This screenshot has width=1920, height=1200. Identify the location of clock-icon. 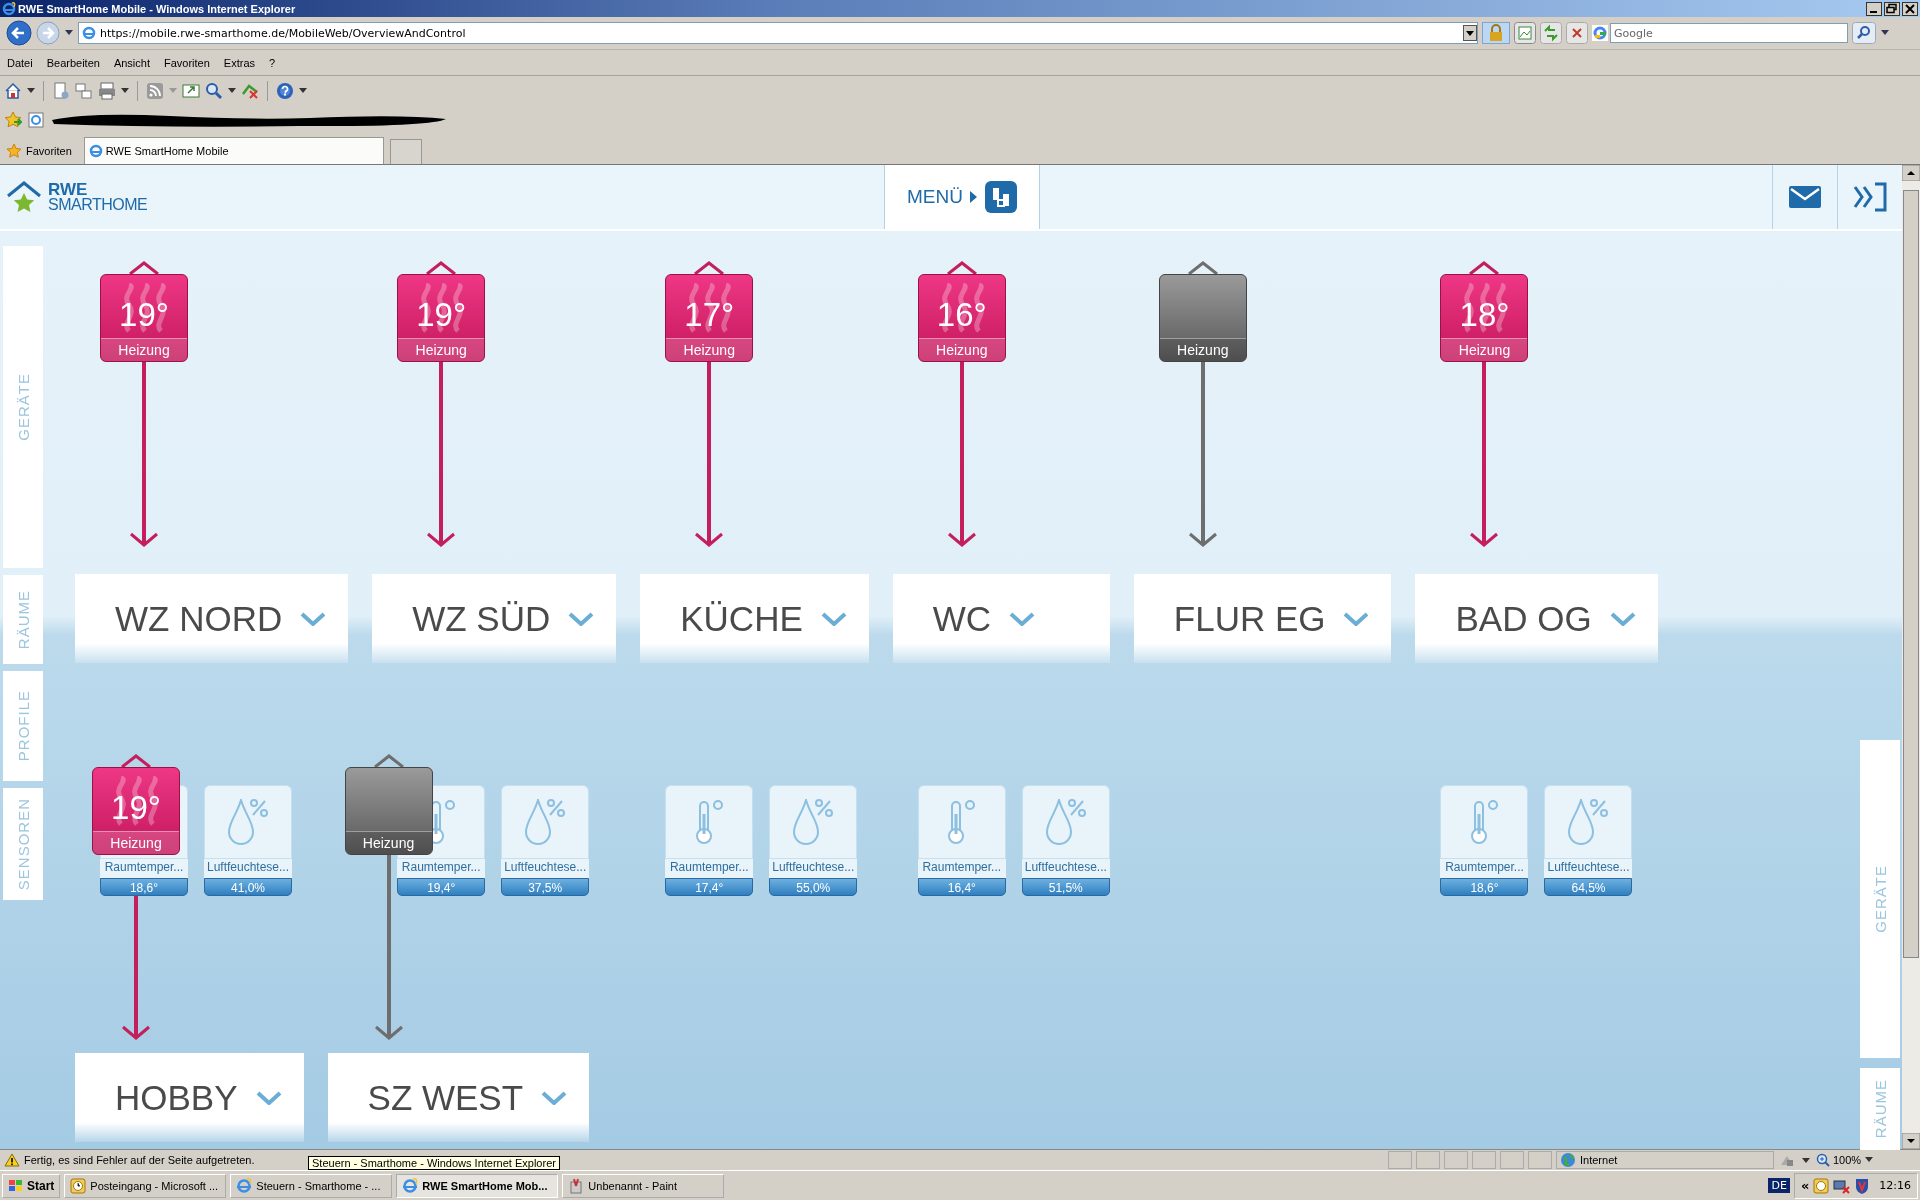
(1821, 1185).